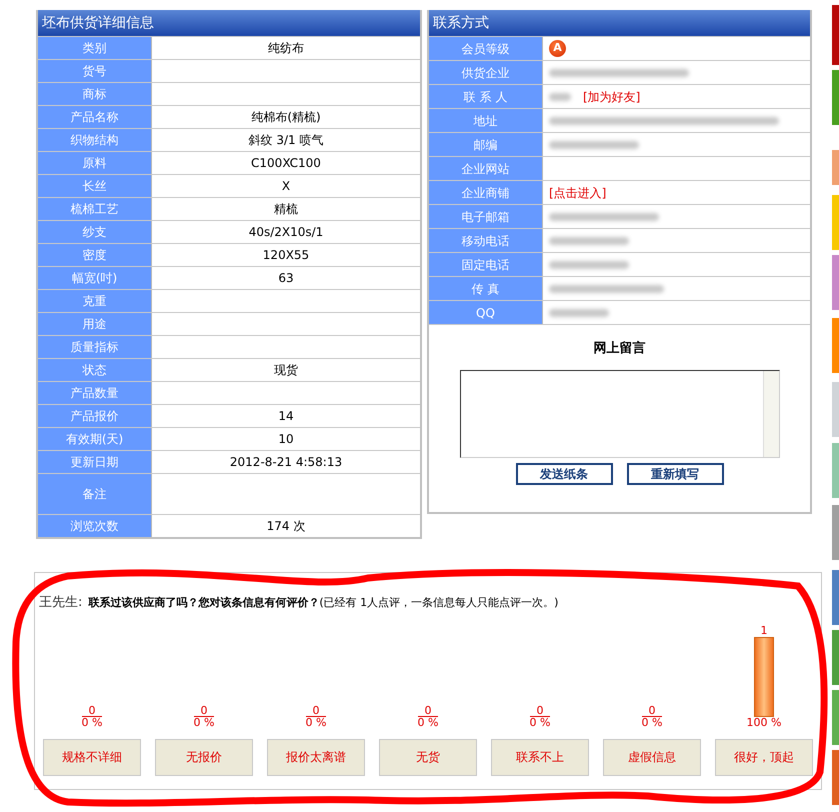  Describe the element at coordinates (770, 413) in the screenshot. I see `scrollbar` at that location.